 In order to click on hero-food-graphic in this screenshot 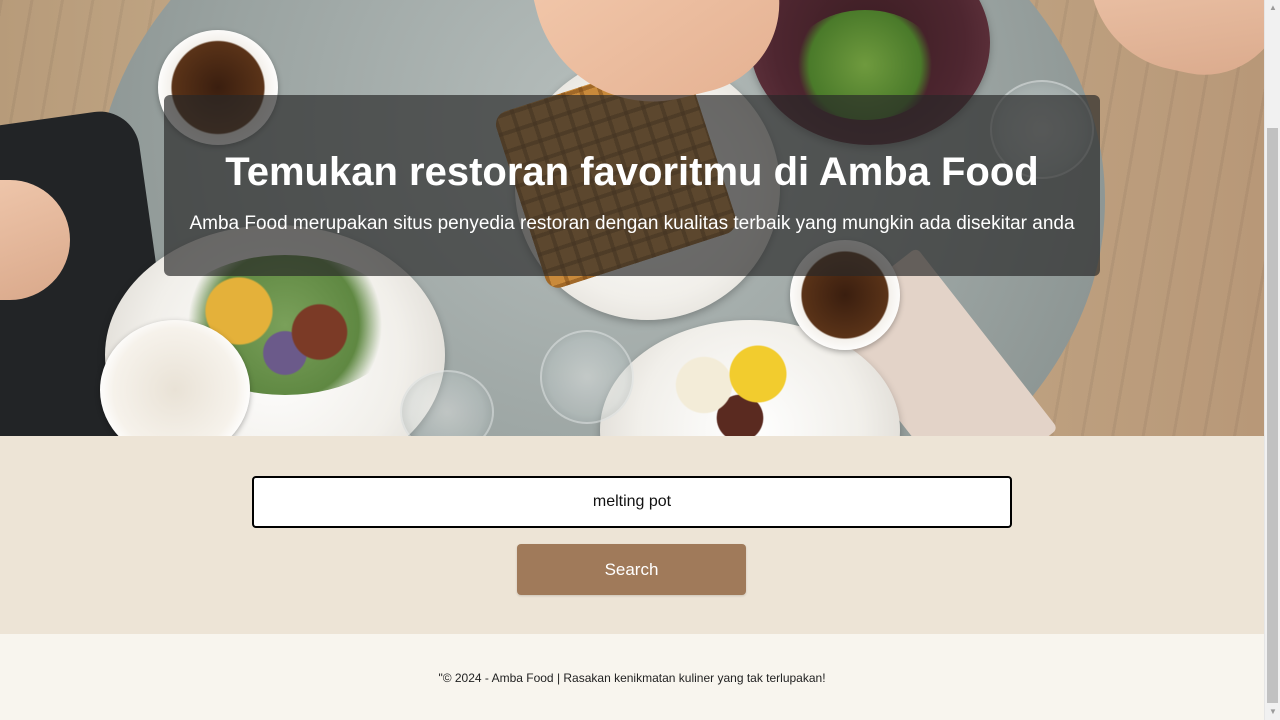, I will do `click(740, 383)`.